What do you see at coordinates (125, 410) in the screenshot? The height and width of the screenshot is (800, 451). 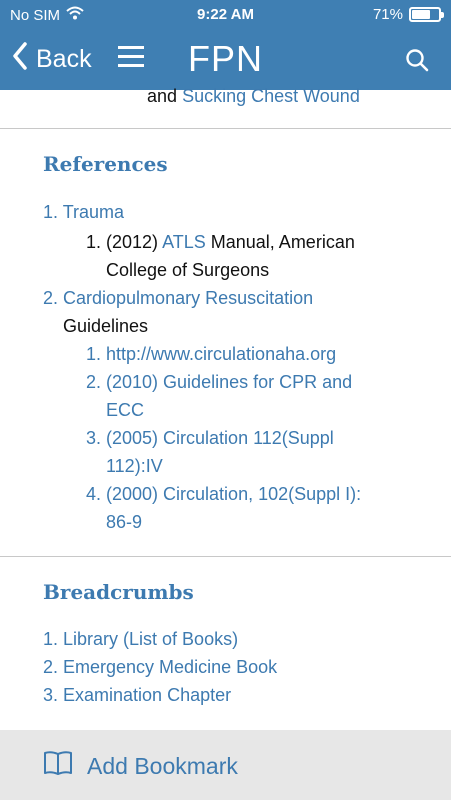 I see `reference-cpr-sub2-cont: ECC` at bounding box center [125, 410].